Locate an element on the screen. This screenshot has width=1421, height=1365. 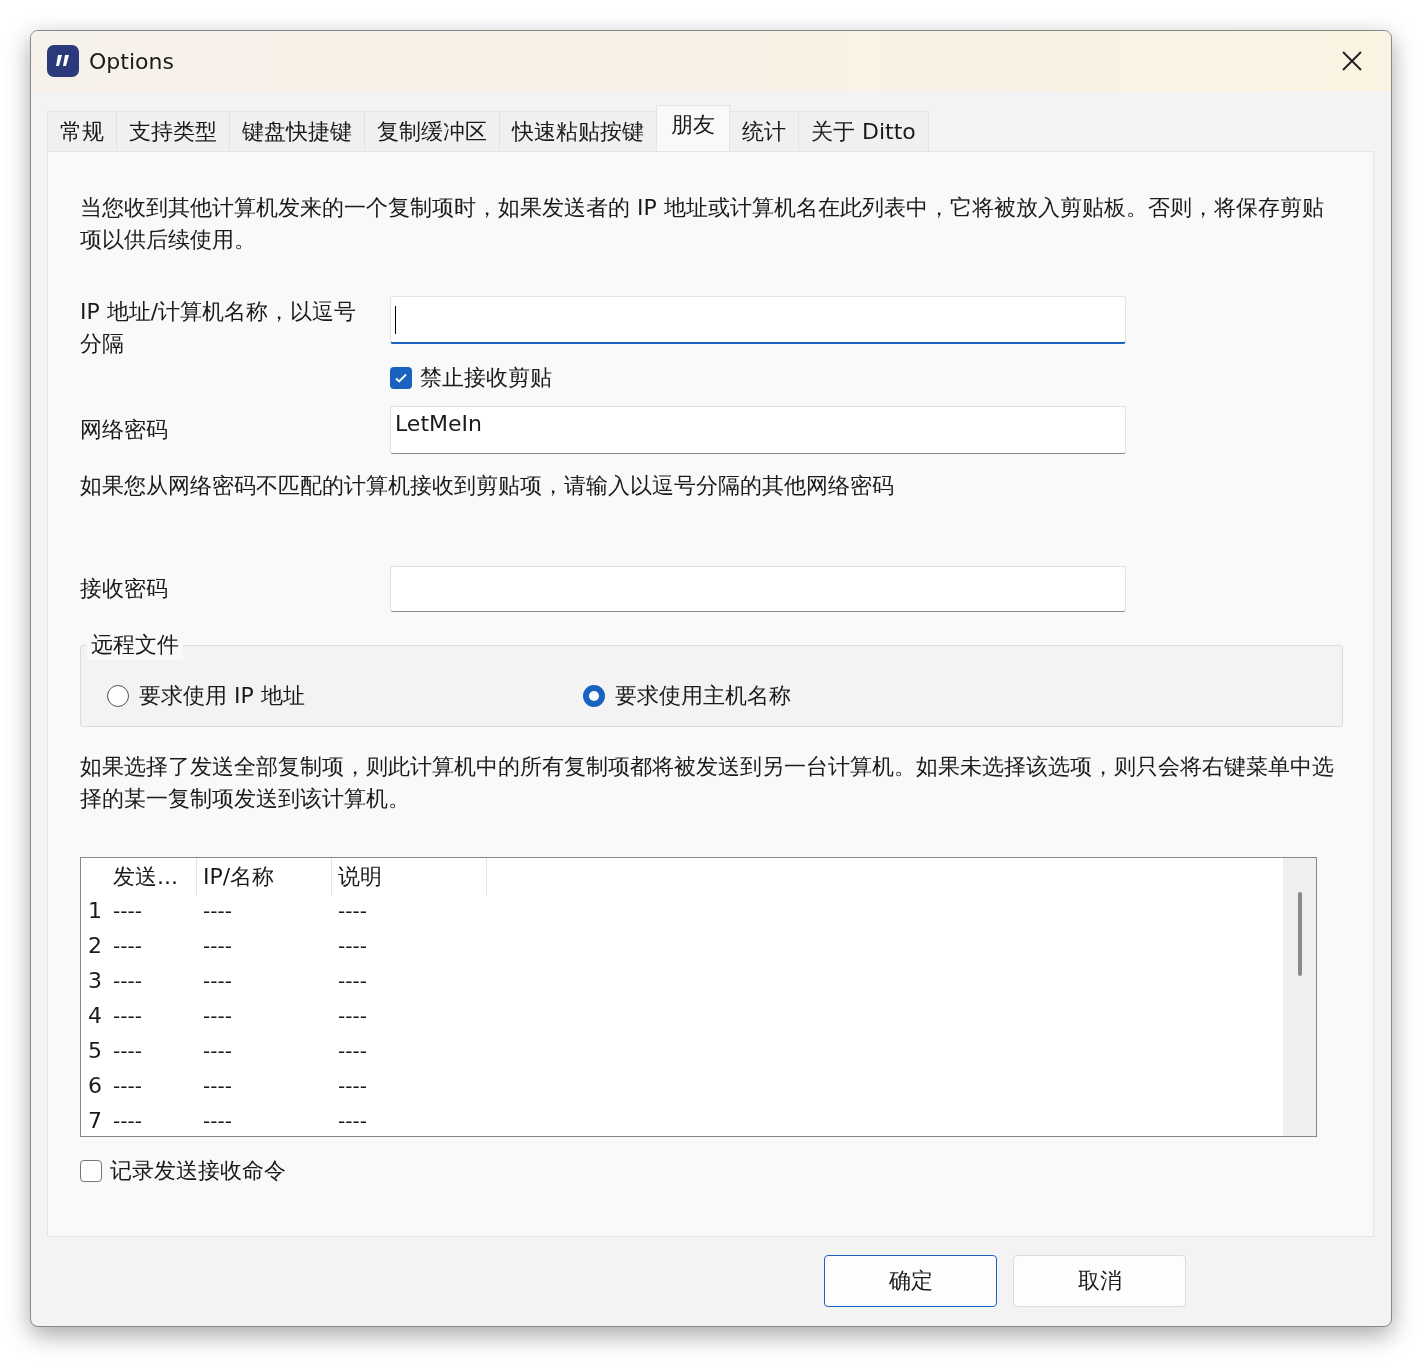
row-number: 5 is located at coordinates (95, 1051).